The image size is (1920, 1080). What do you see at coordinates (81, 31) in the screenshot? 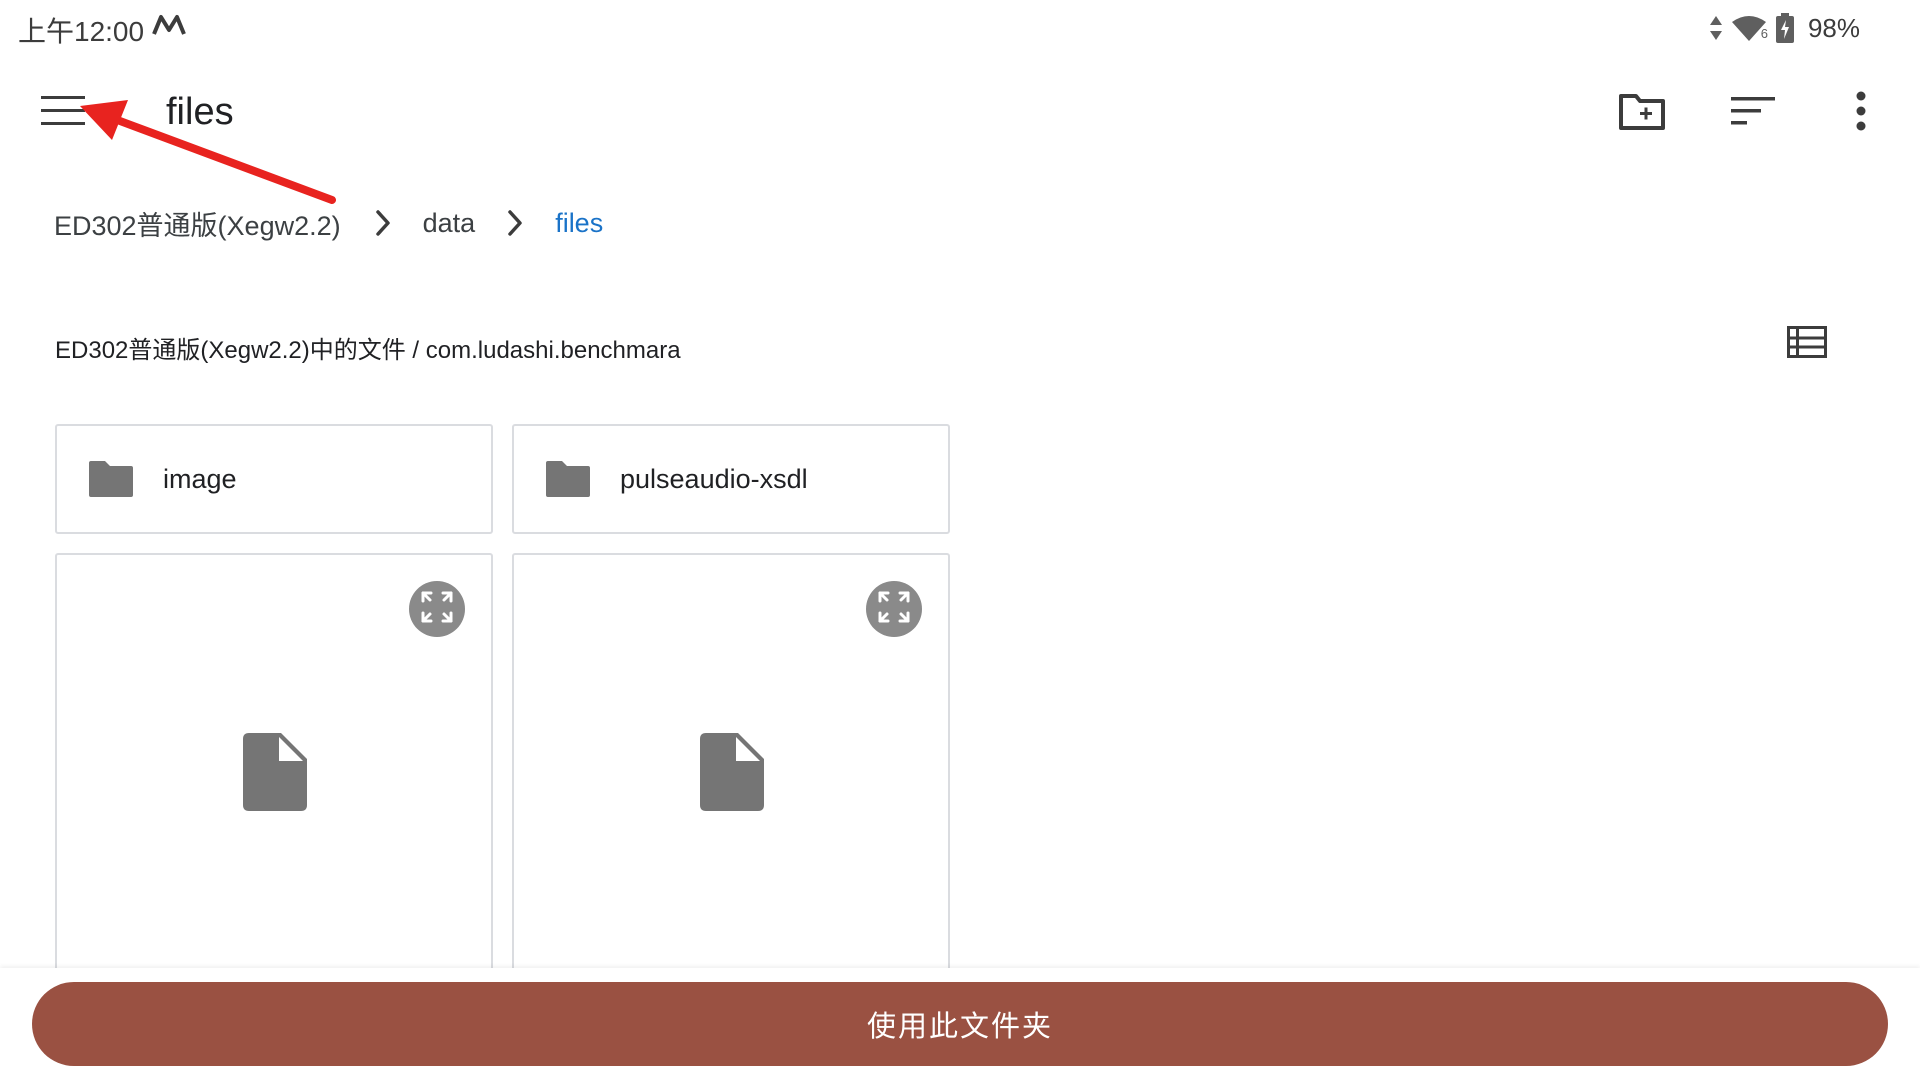
I see `status-time: 上午12:00` at bounding box center [81, 31].